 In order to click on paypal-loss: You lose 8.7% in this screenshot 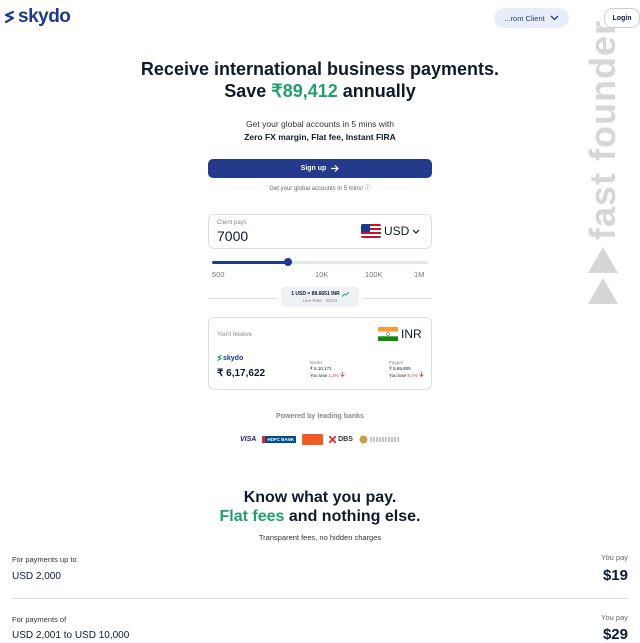, I will do `click(406, 375)`.